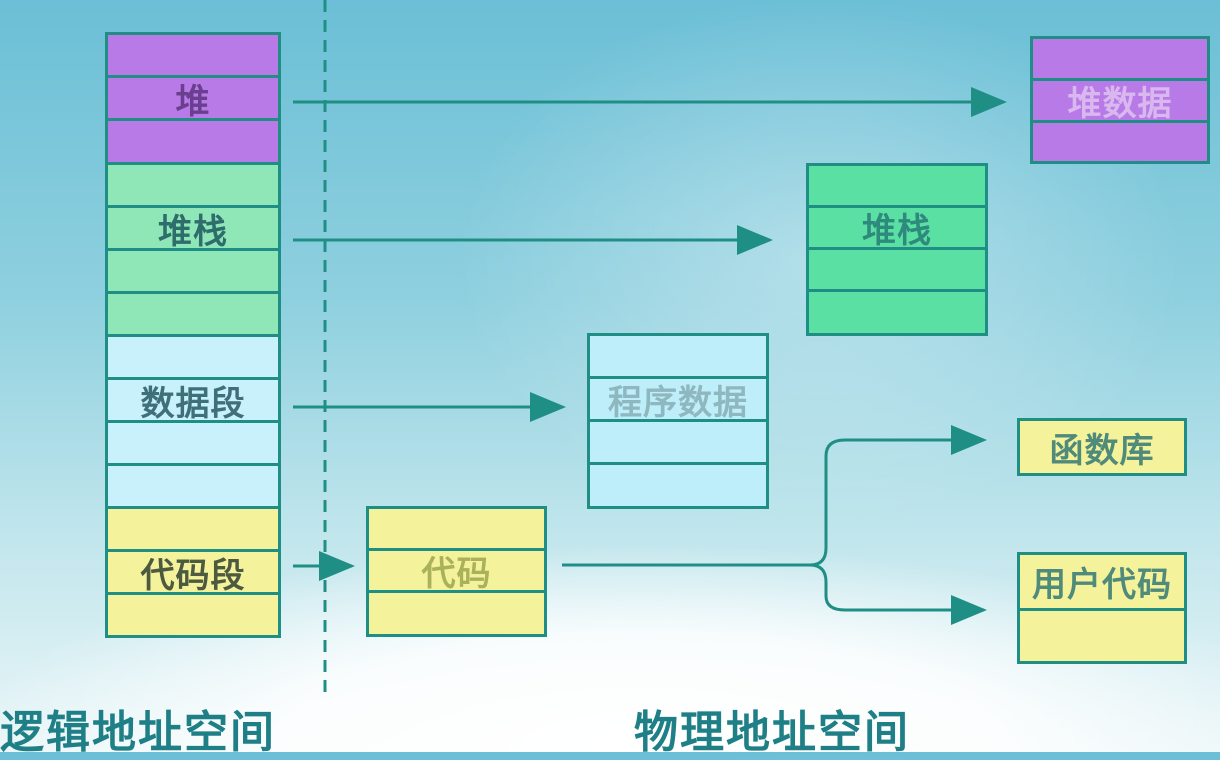 Image resolution: width=1220 pixels, height=760 pixels. What do you see at coordinates (193, 230) in the screenshot?
I see `logical-stack-label: 堆栈` at bounding box center [193, 230].